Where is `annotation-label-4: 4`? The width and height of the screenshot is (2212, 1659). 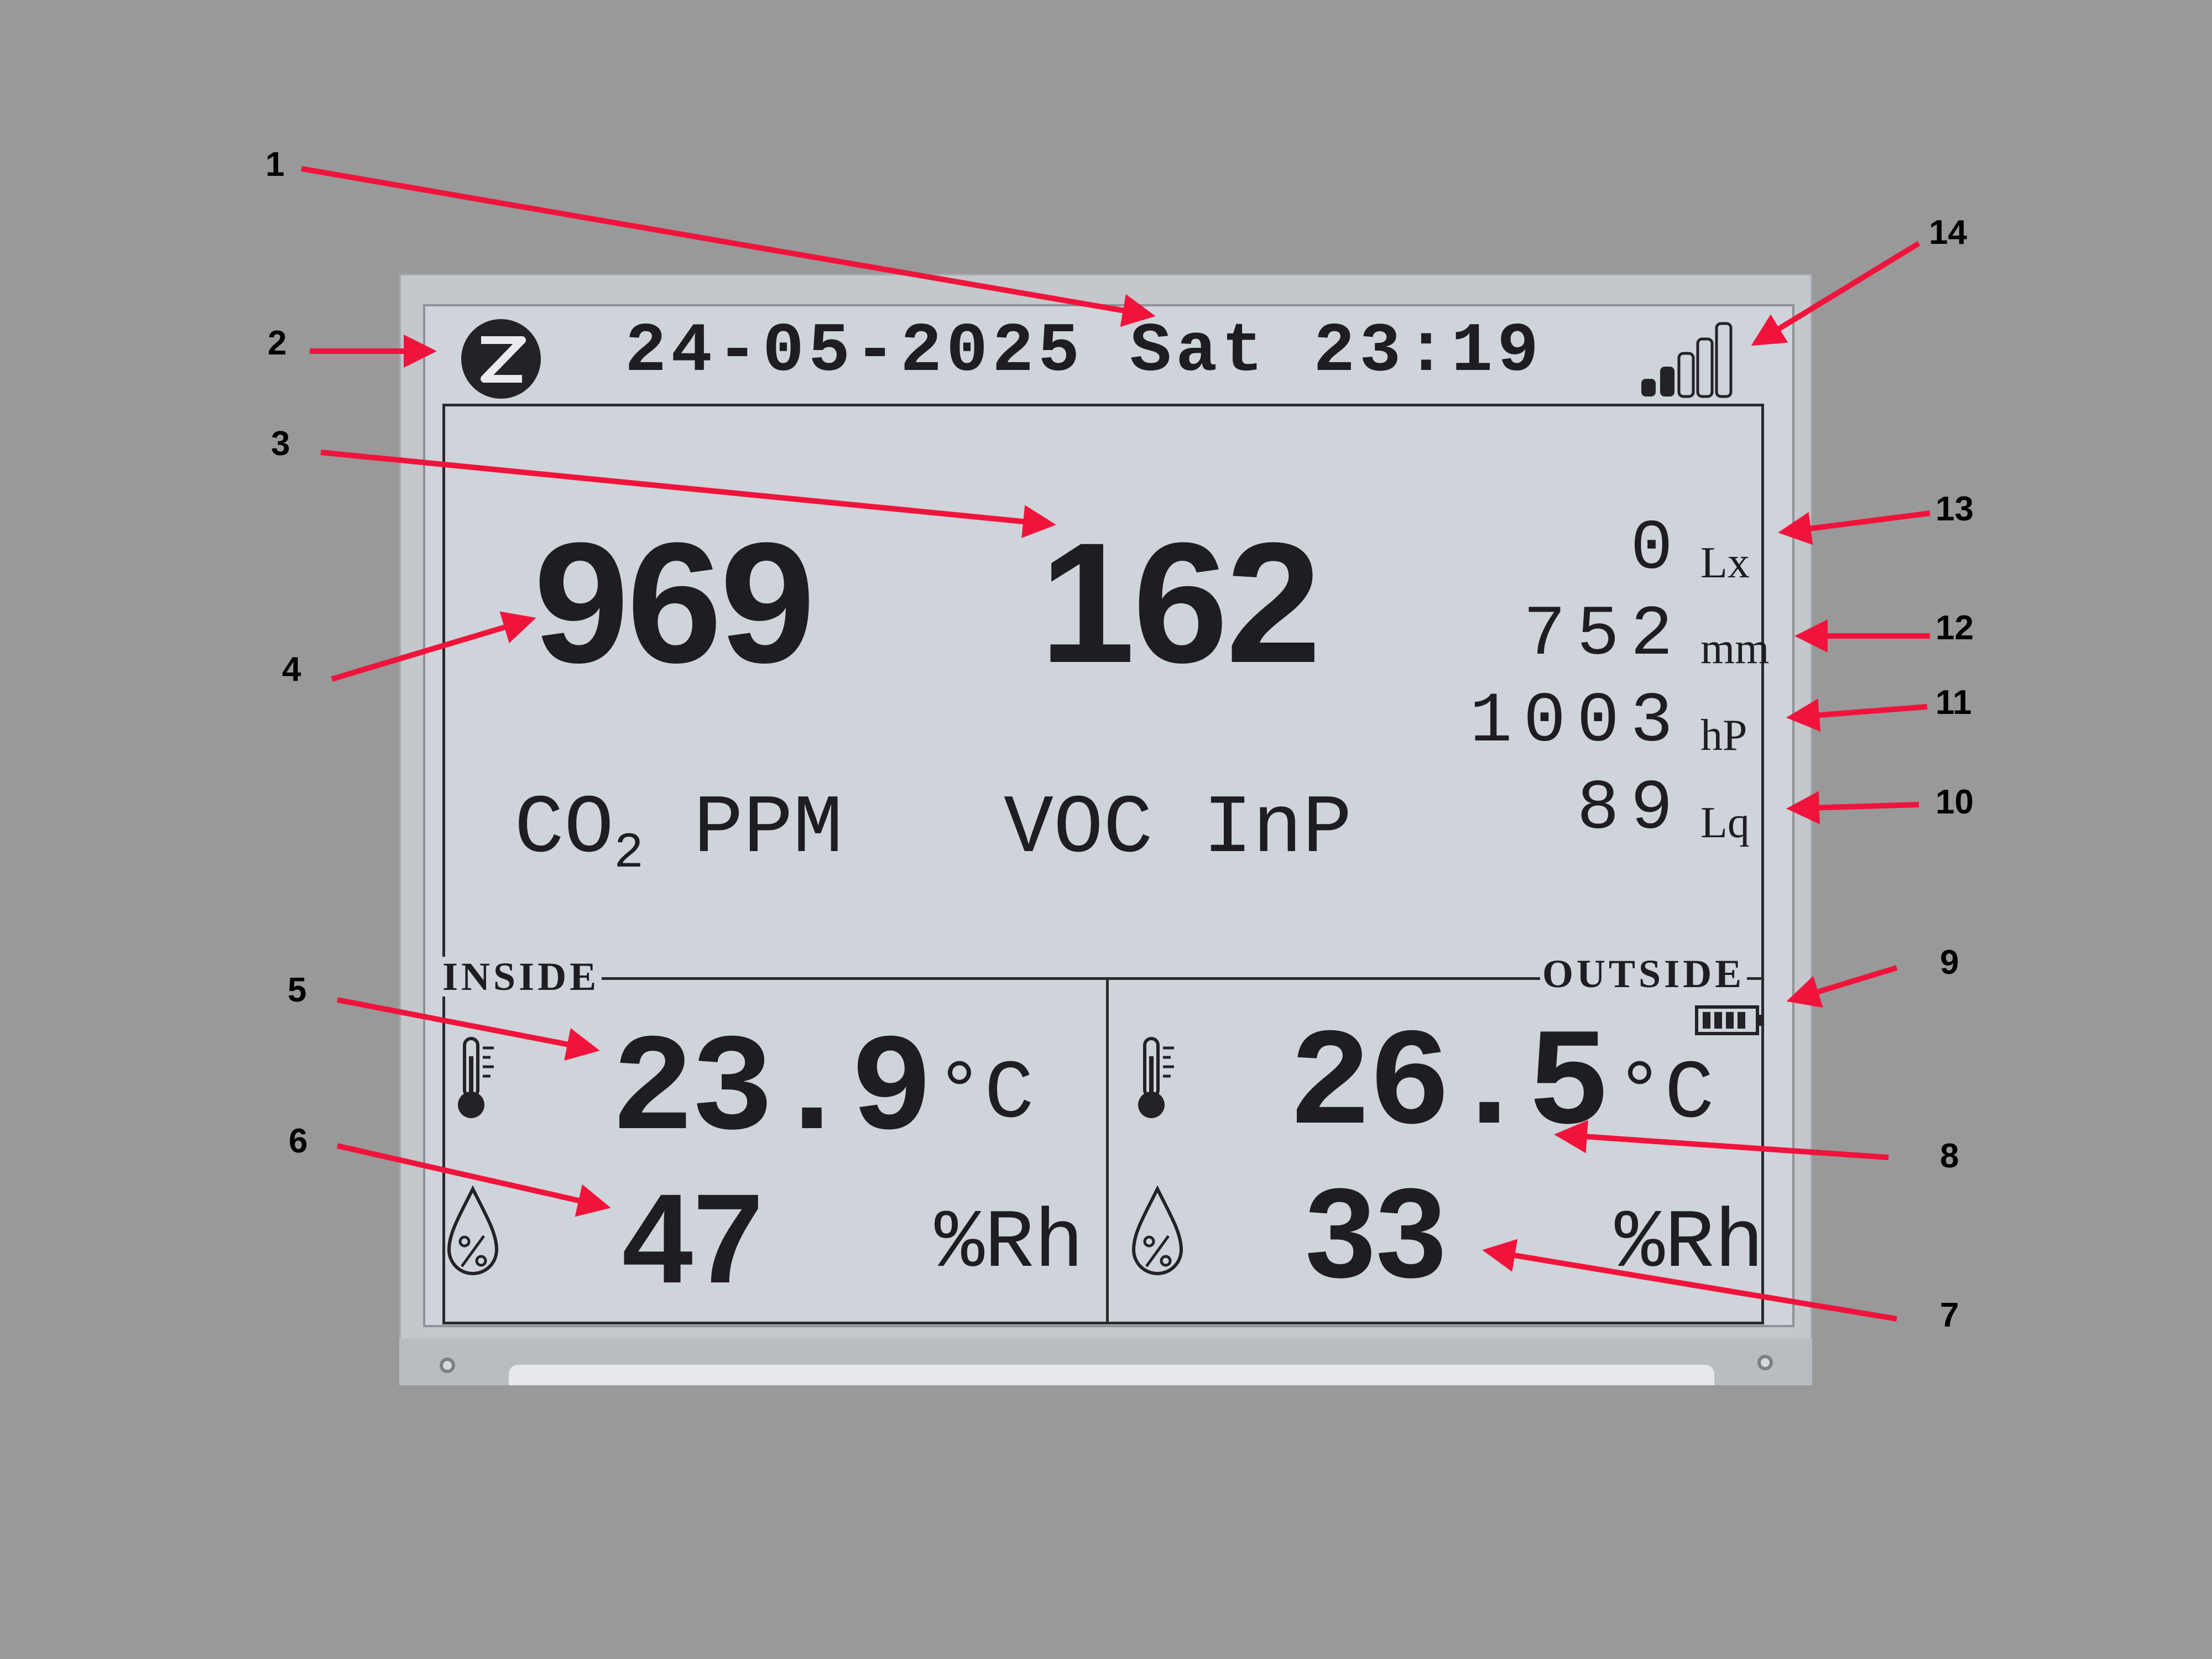 annotation-label-4: 4 is located at coordinates (291, 669).